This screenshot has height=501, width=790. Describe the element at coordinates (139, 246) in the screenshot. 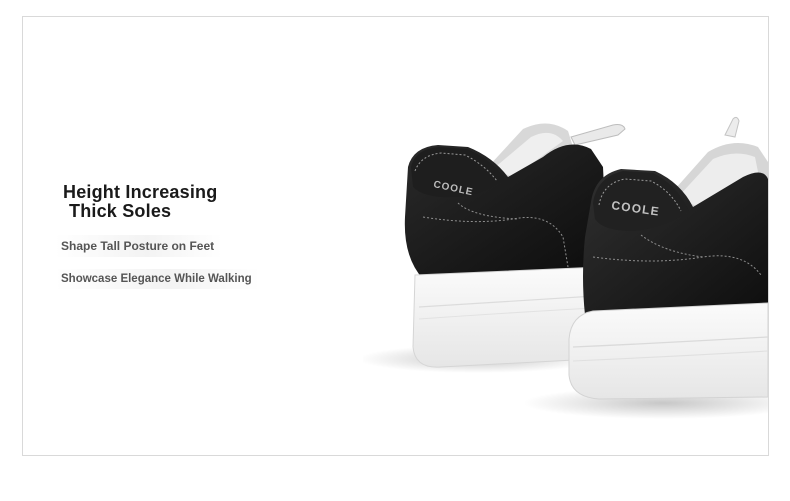

I see `feature-tag-posture: Shape Tall Posture on Feet` at that location.